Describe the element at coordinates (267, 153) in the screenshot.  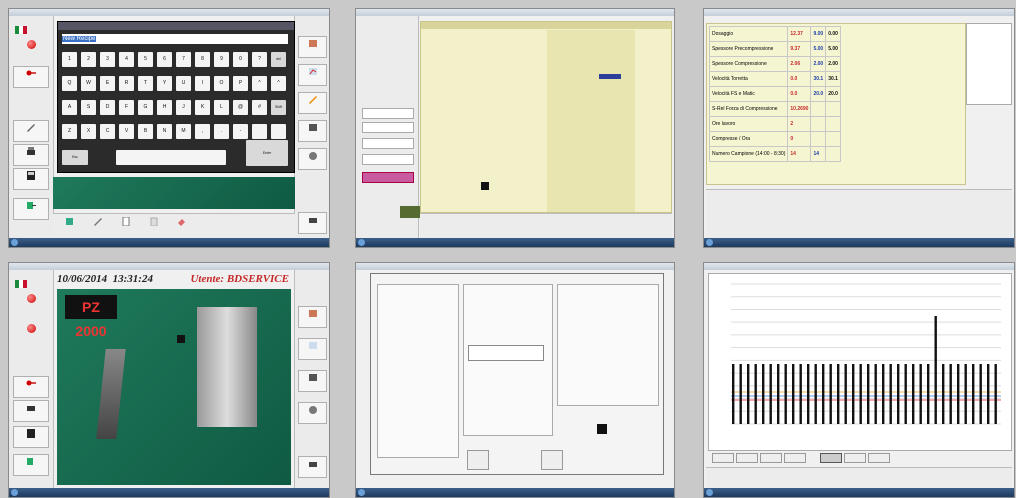
I see `enter-key: Enter` at that location.